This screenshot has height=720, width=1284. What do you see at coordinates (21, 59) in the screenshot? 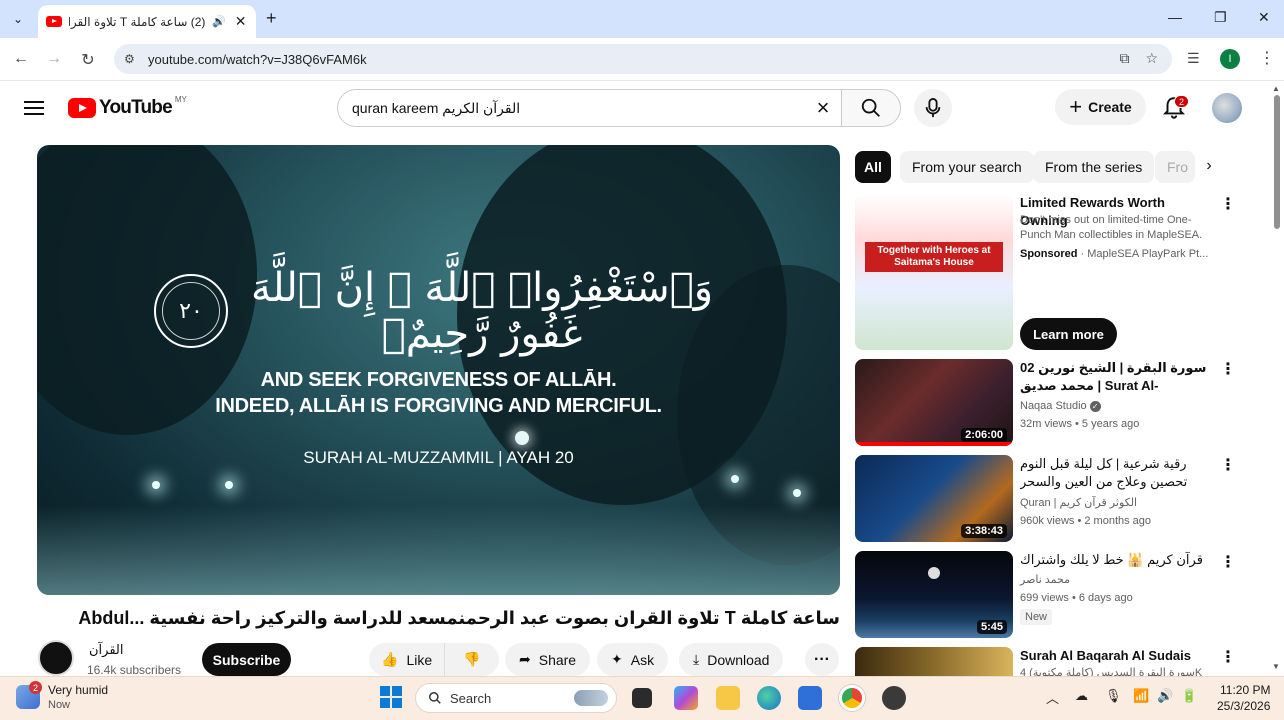
I see `back-arrow-icon: ←` at bounding box center [21, 59].